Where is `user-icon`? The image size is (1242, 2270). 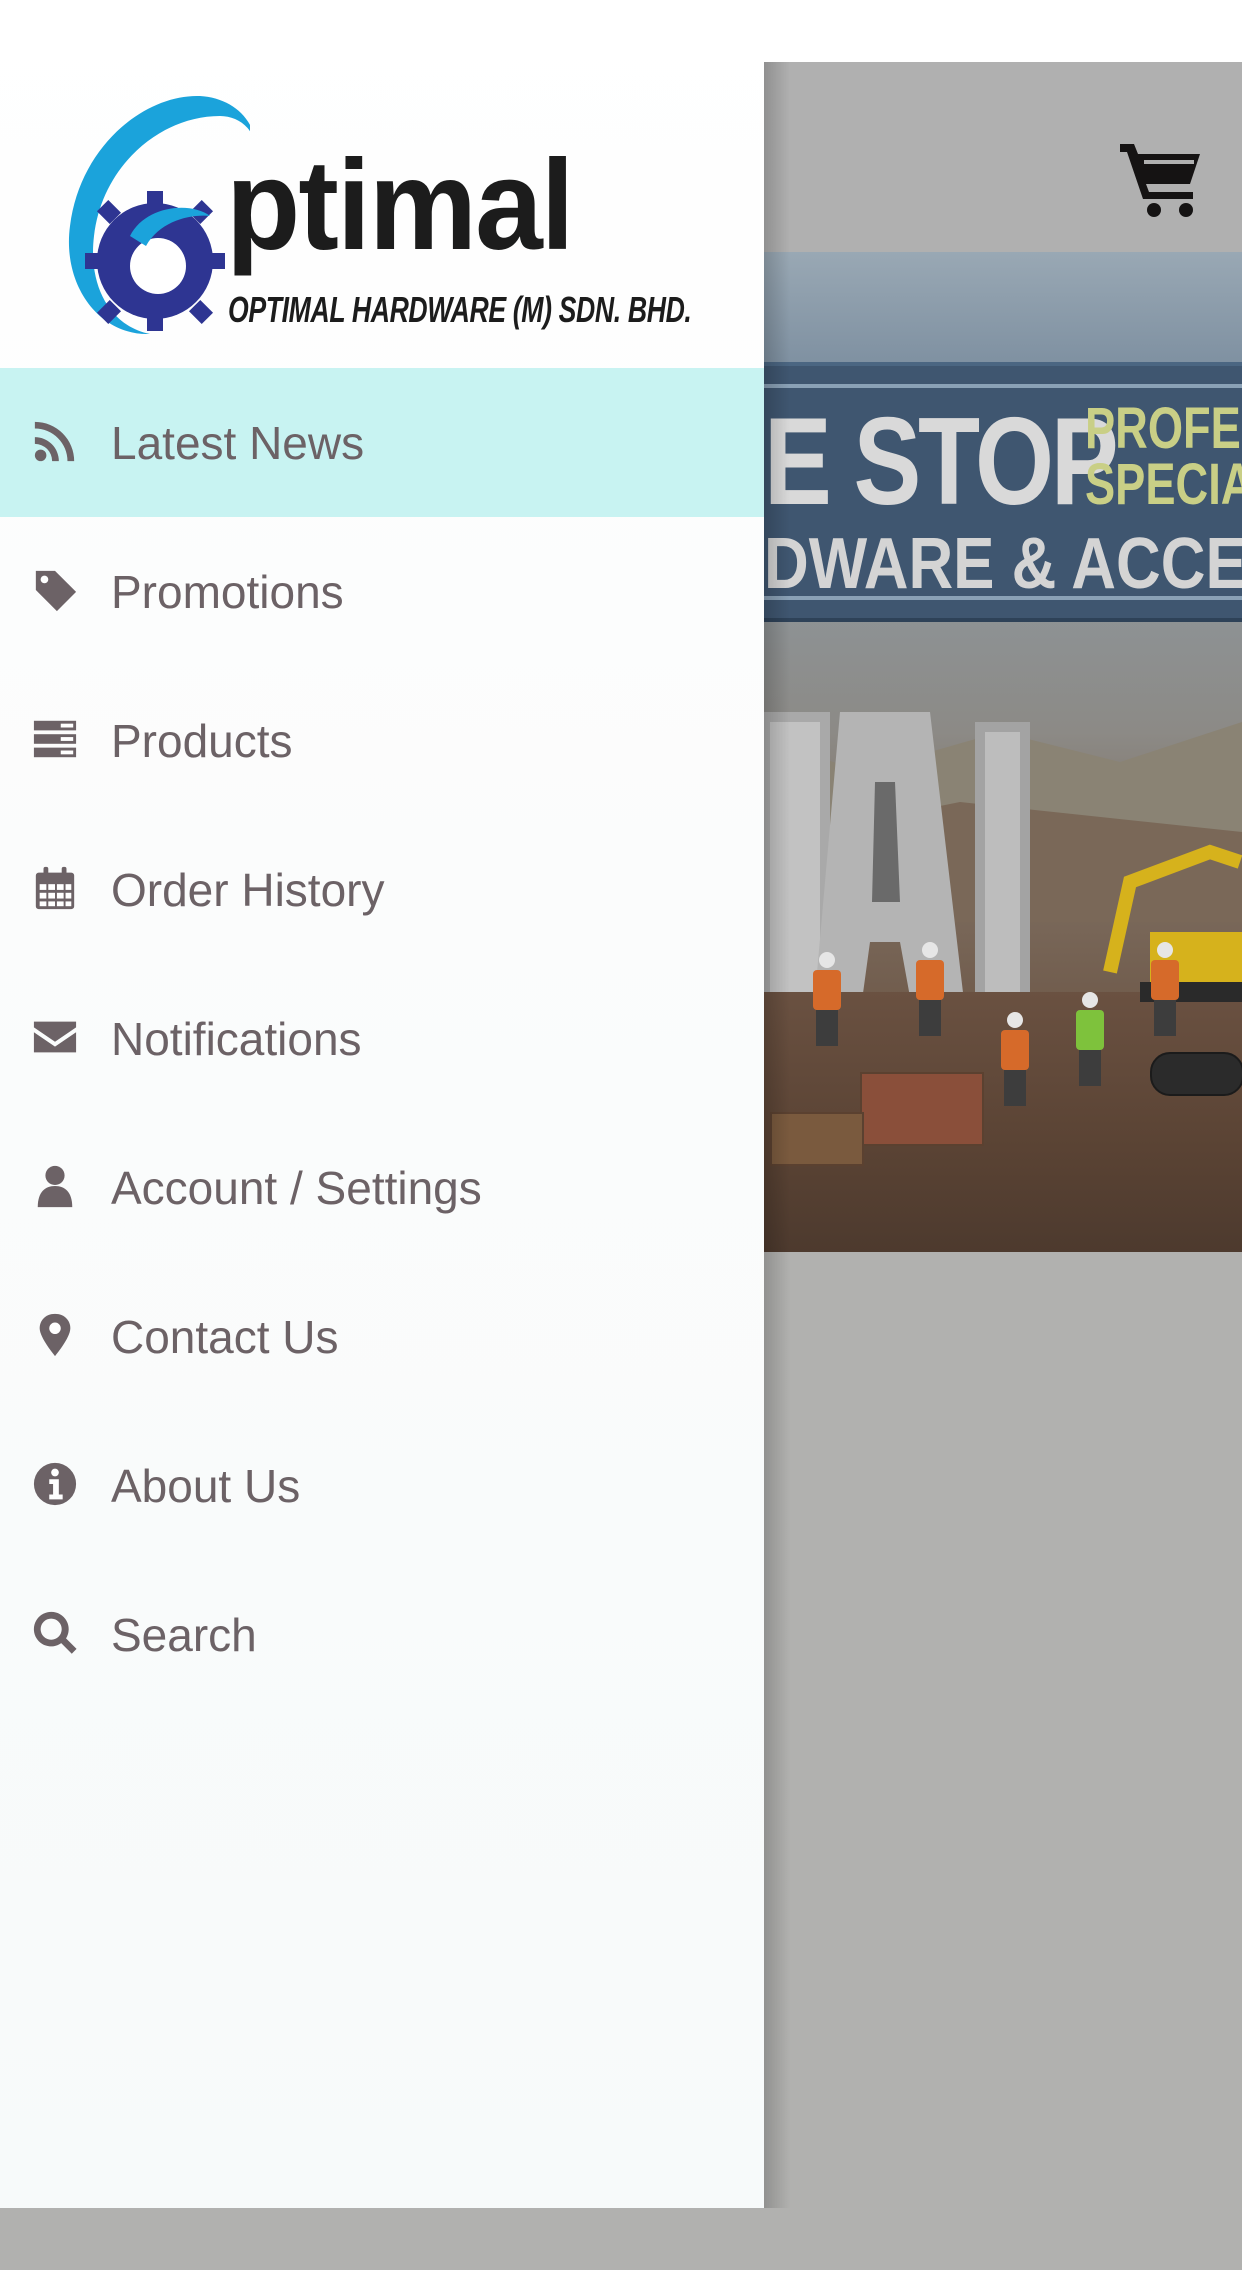 user-icon is located at coordinates (55, 1186).